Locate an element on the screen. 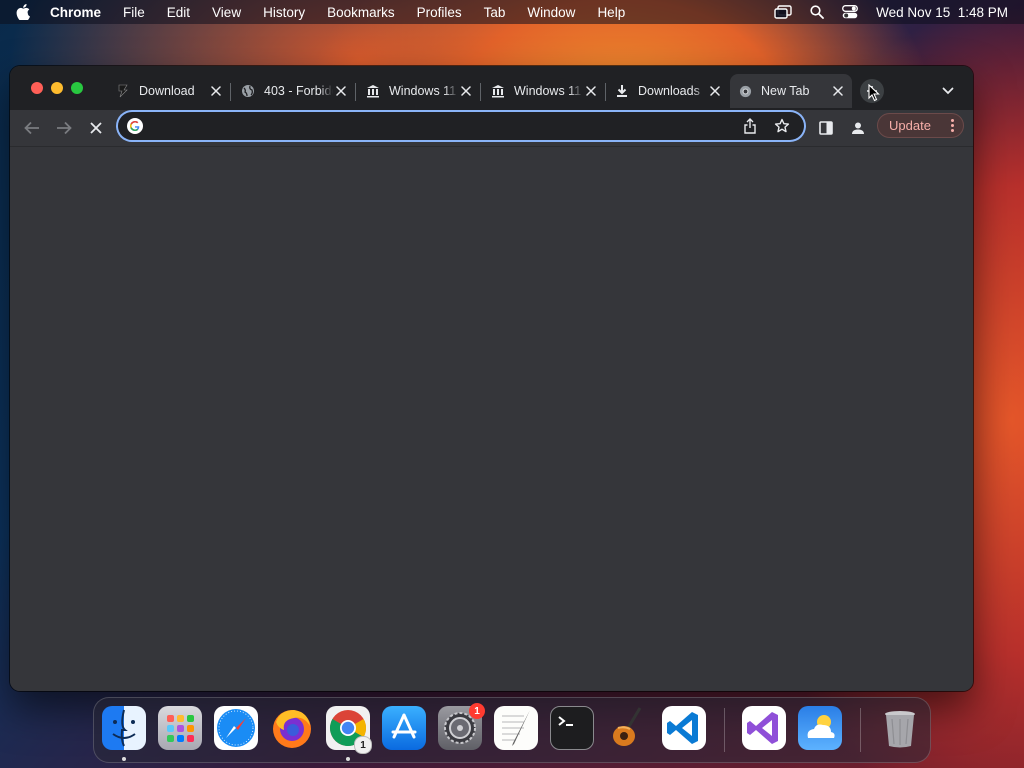  close-window-button is located at coordinates (37, 88).